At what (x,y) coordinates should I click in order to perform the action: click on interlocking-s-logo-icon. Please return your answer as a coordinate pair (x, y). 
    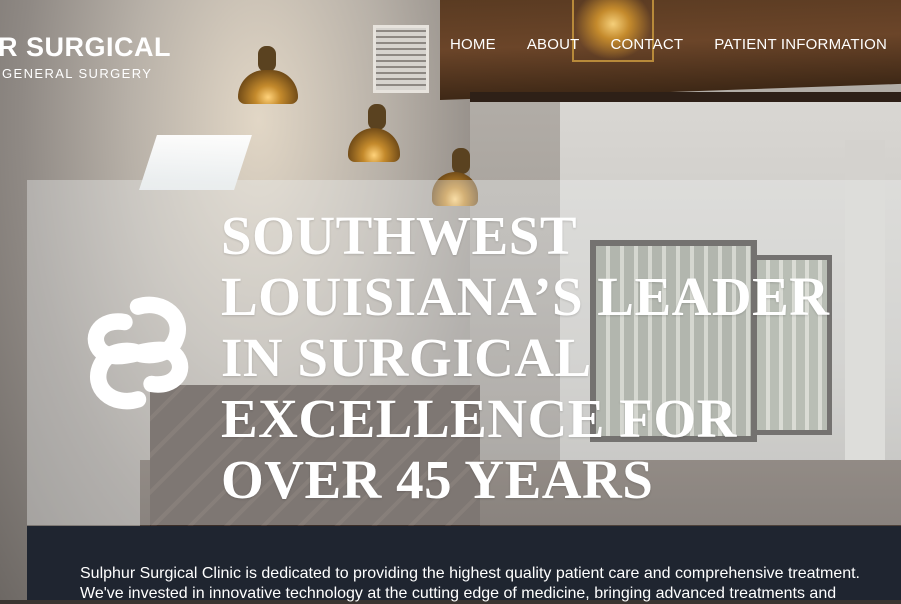
    Looking at the image, I should click on (138, 353).